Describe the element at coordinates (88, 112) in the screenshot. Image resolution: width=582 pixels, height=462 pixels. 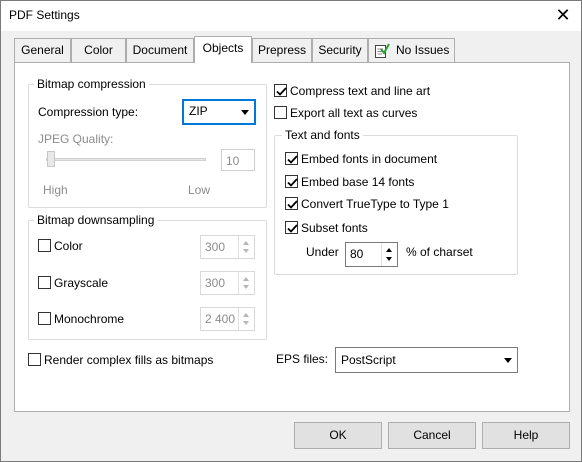
I see `compression-type-label: Compression type:` at that location.